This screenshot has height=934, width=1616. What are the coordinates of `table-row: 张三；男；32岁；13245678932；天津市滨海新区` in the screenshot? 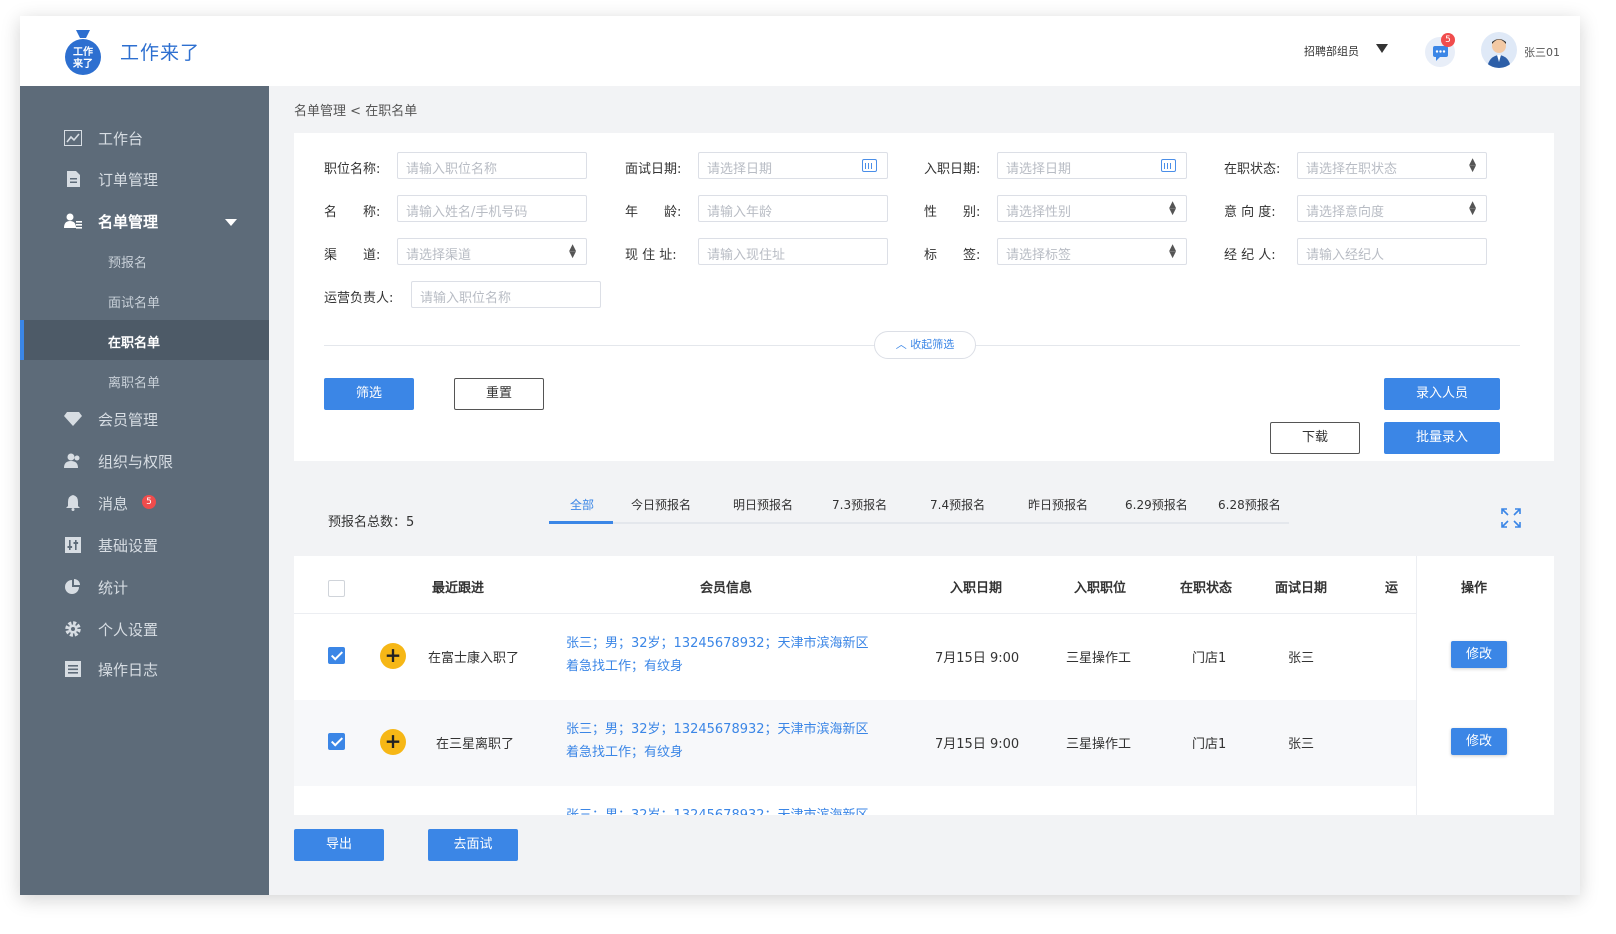 It's located at (924, 800).